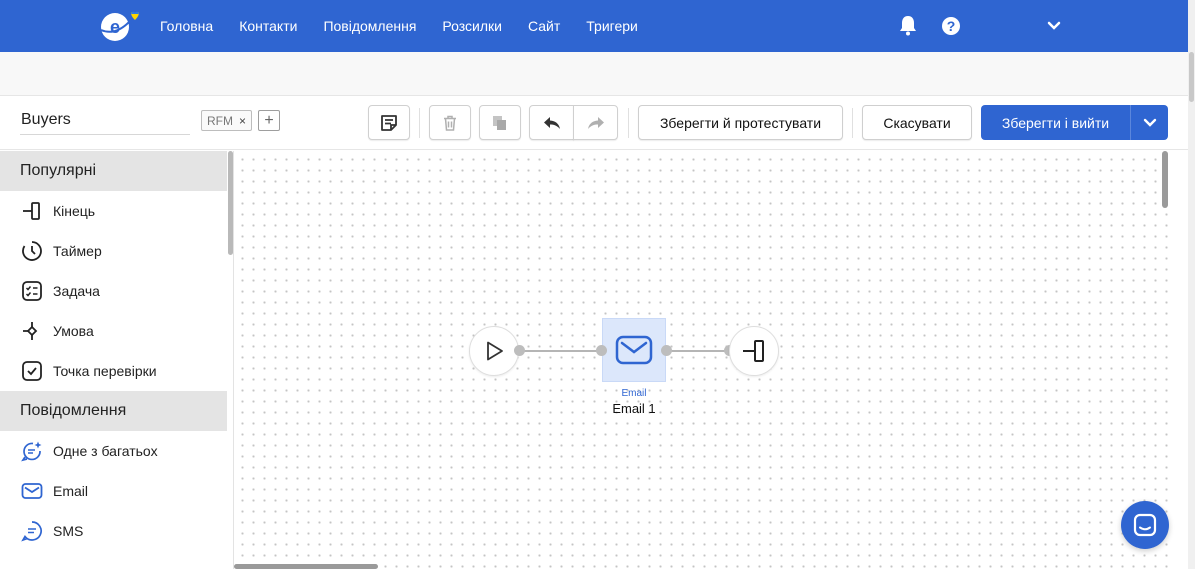 This screenshot has width=1195, height=569. Describe the element at coordinates (634, 408) in the screenshot. I see `email-node-name: Email 1` at that location.